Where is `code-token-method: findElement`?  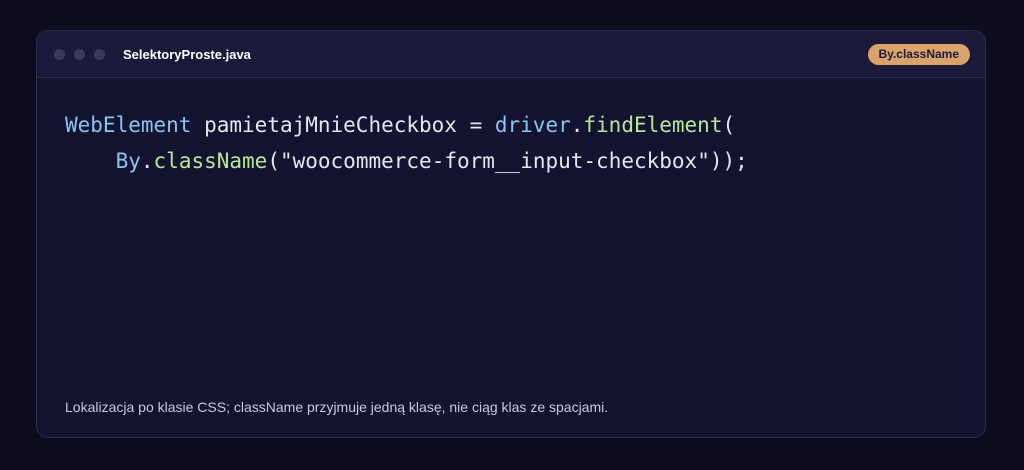 code-token-method: findElement is located at coordinates (653, 125).